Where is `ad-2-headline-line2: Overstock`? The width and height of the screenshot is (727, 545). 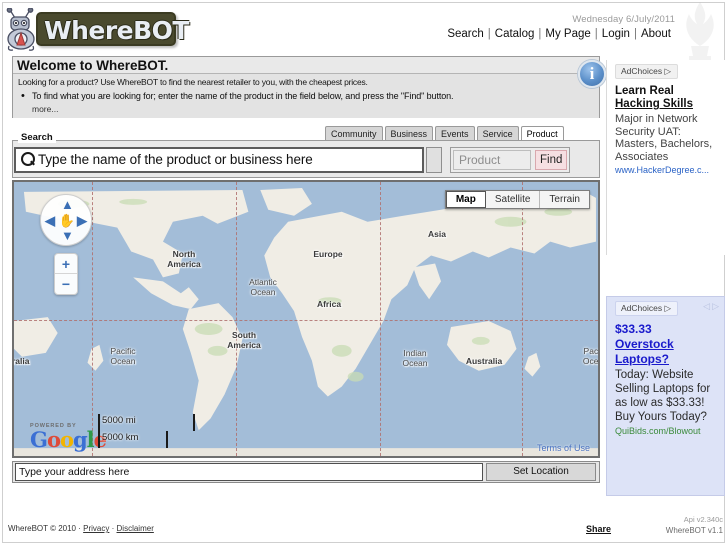
ad-2-headline-line2: Overstock is located at coordinates (644, 344).